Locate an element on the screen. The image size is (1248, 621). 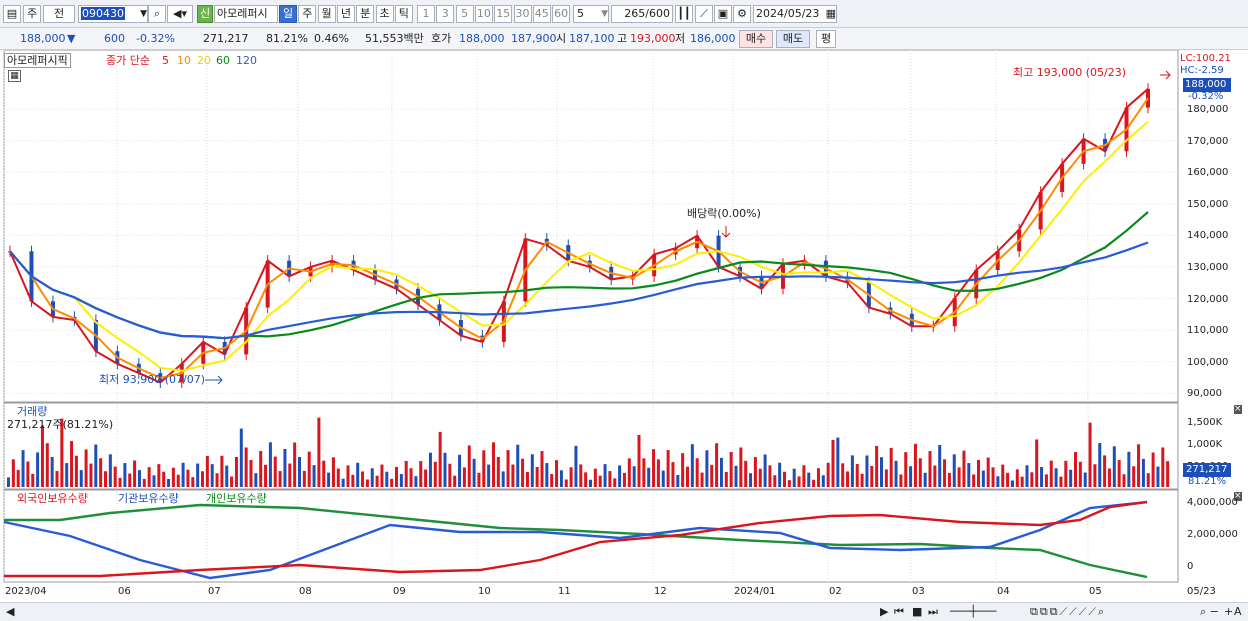
candle-style-icon: ┃┃ is located at coordinates (684, 14).